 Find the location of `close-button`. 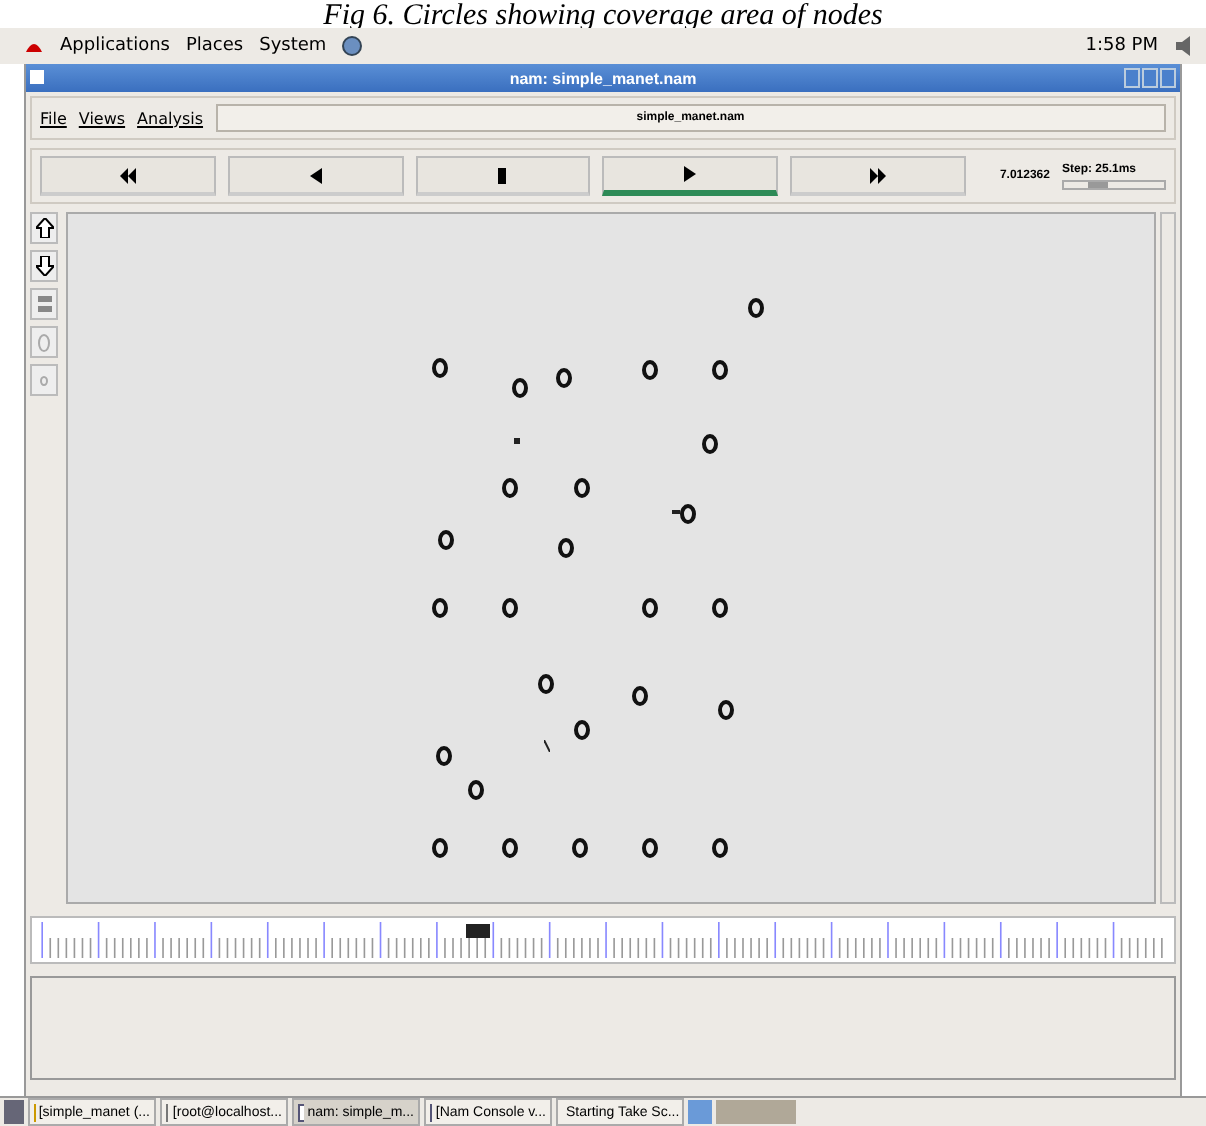

close-button is located at coordinates (1168, 78).